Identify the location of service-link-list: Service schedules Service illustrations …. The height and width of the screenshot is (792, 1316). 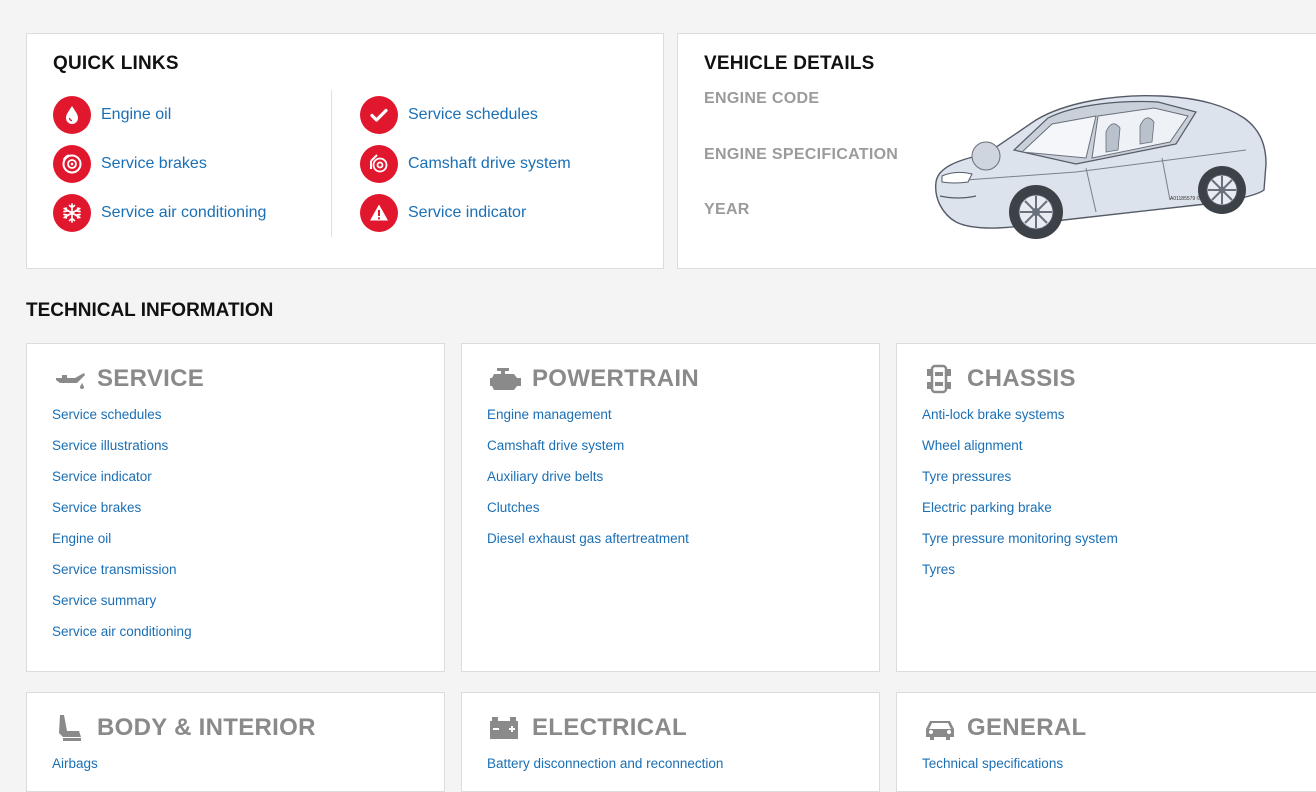
(122, 528).